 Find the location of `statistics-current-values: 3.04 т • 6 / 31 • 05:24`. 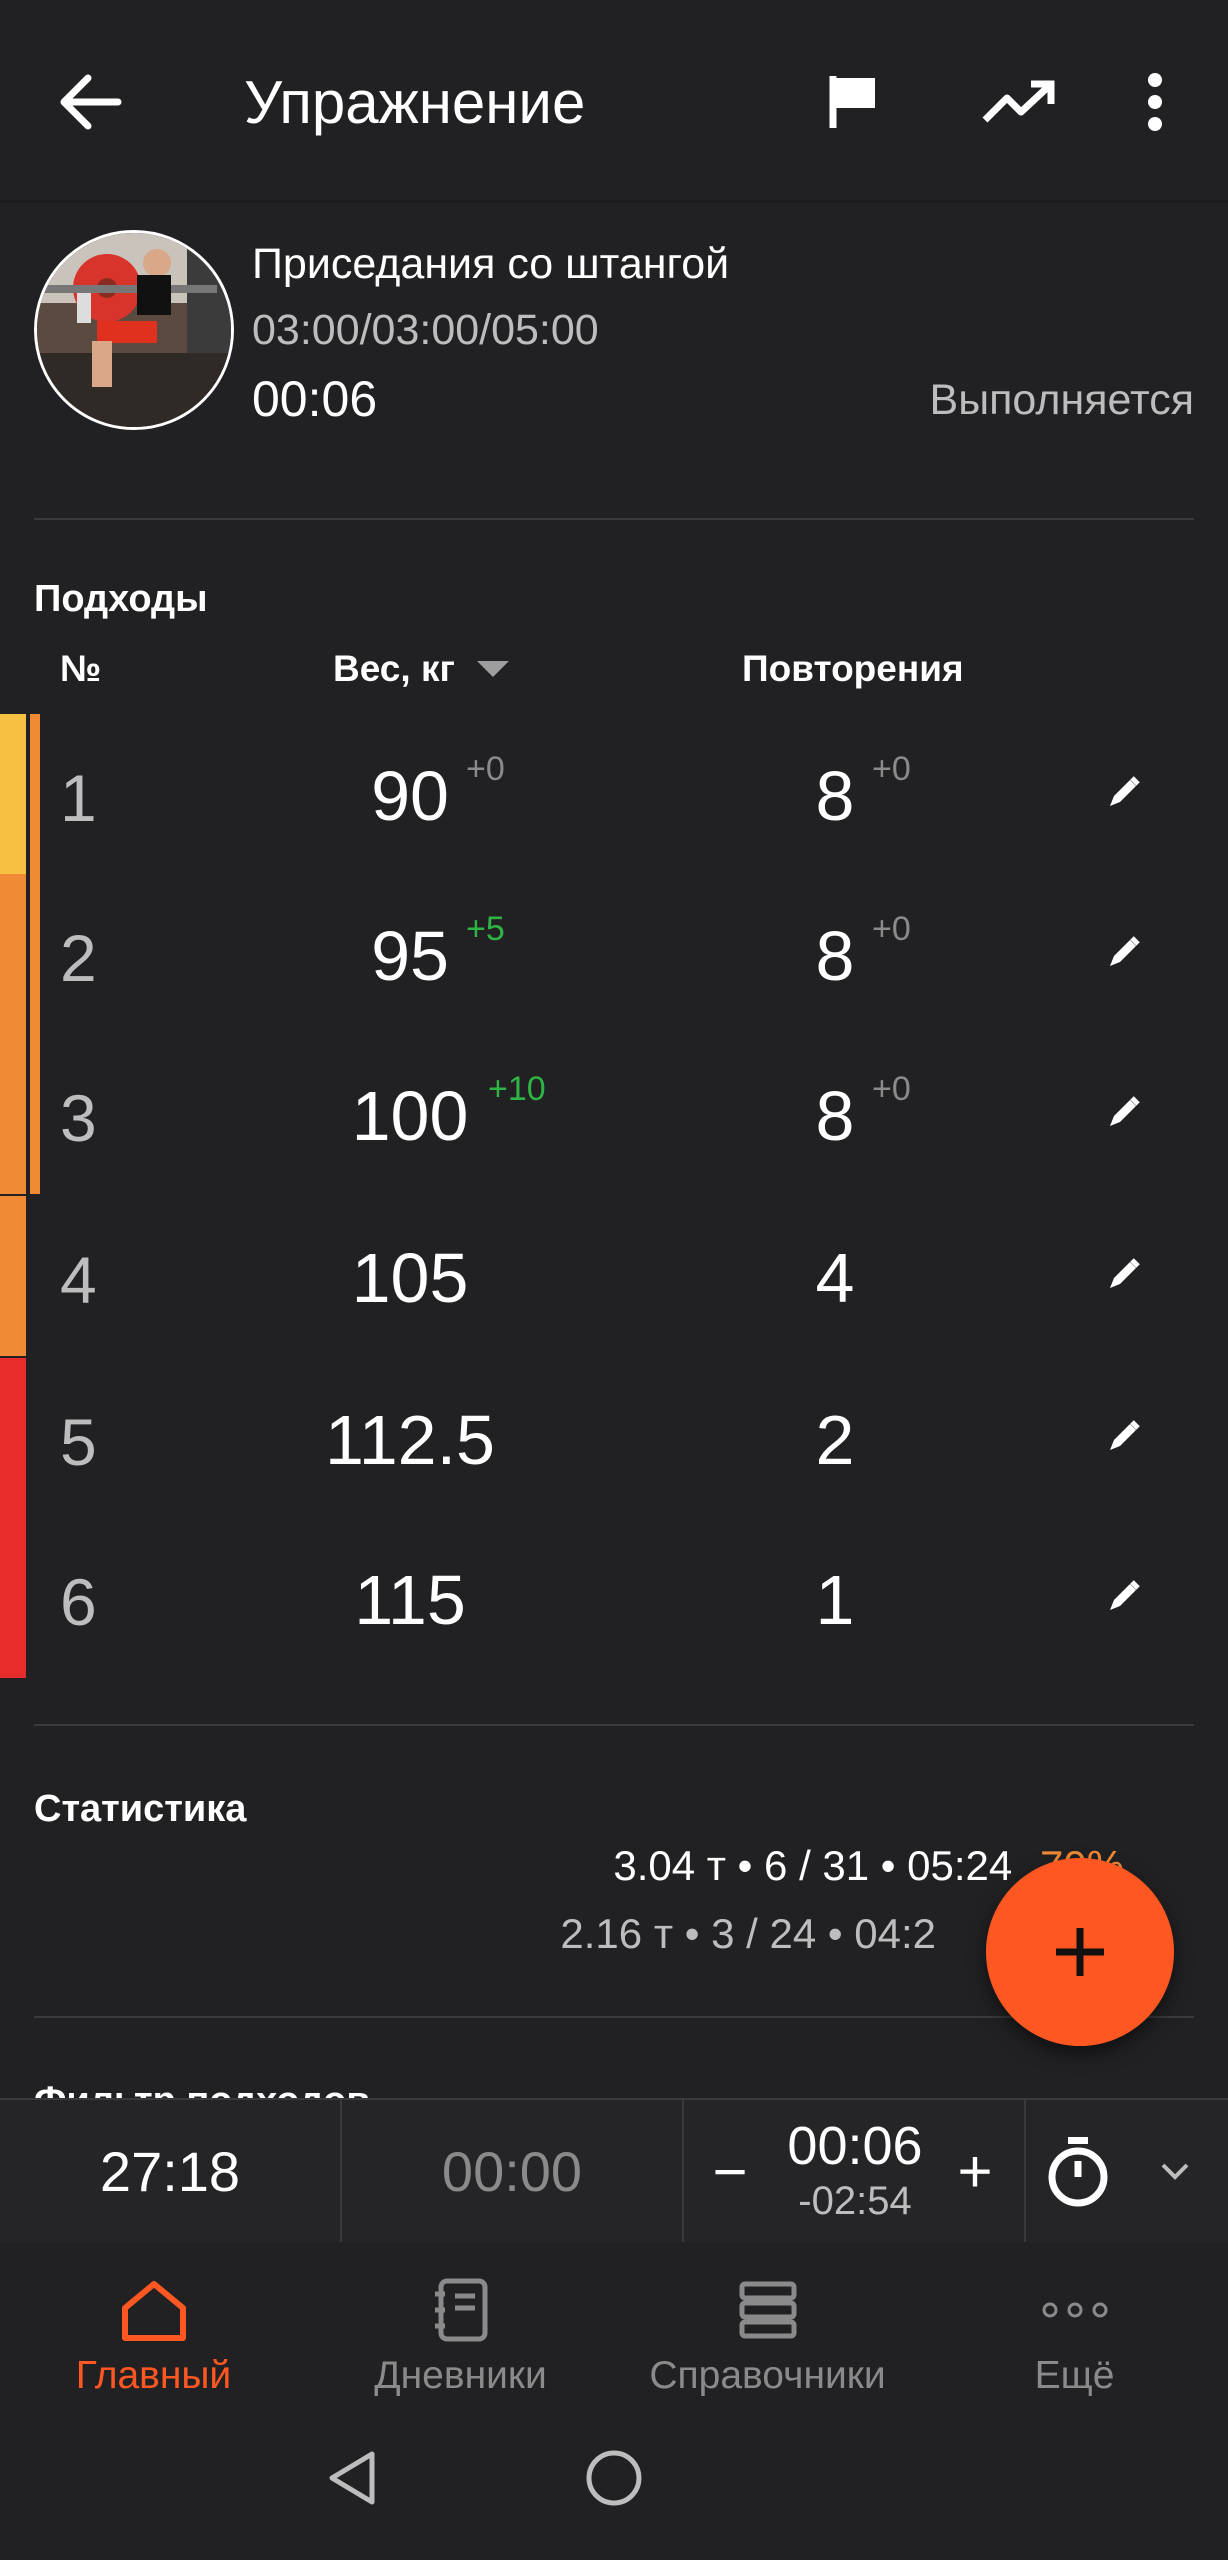

statistics-current-values: 3.04 т • 6 / 31 • 05:24 is located at coordinates (813, 1865).